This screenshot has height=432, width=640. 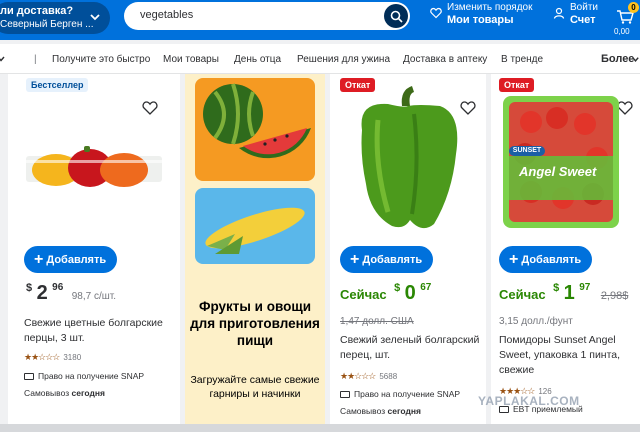 What do you see at coordinates (559, 13) in the screenshot?
I see `user-icon` at bounding box center [559, 13].